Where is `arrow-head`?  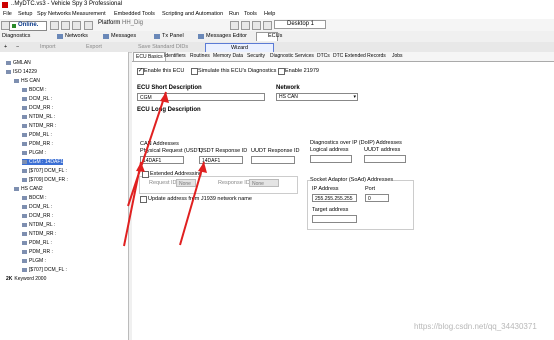 arrow-head is located at coordinates (140, 167).